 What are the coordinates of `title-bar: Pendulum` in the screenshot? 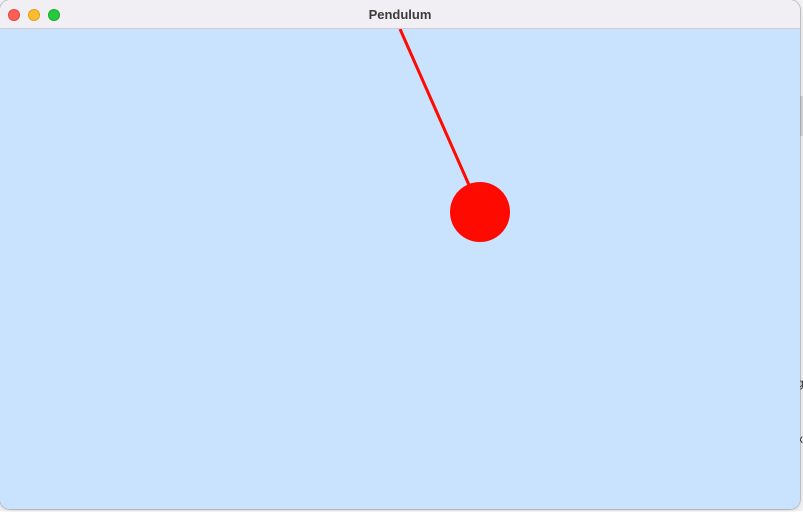 It's located at (400, 14).